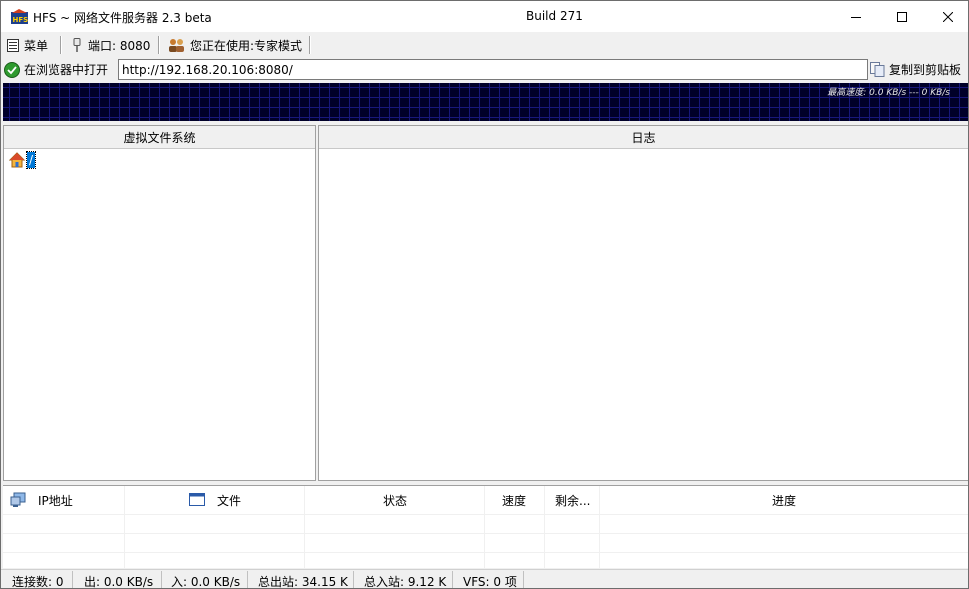  I want to click on menu-icon, so click(13, 45).